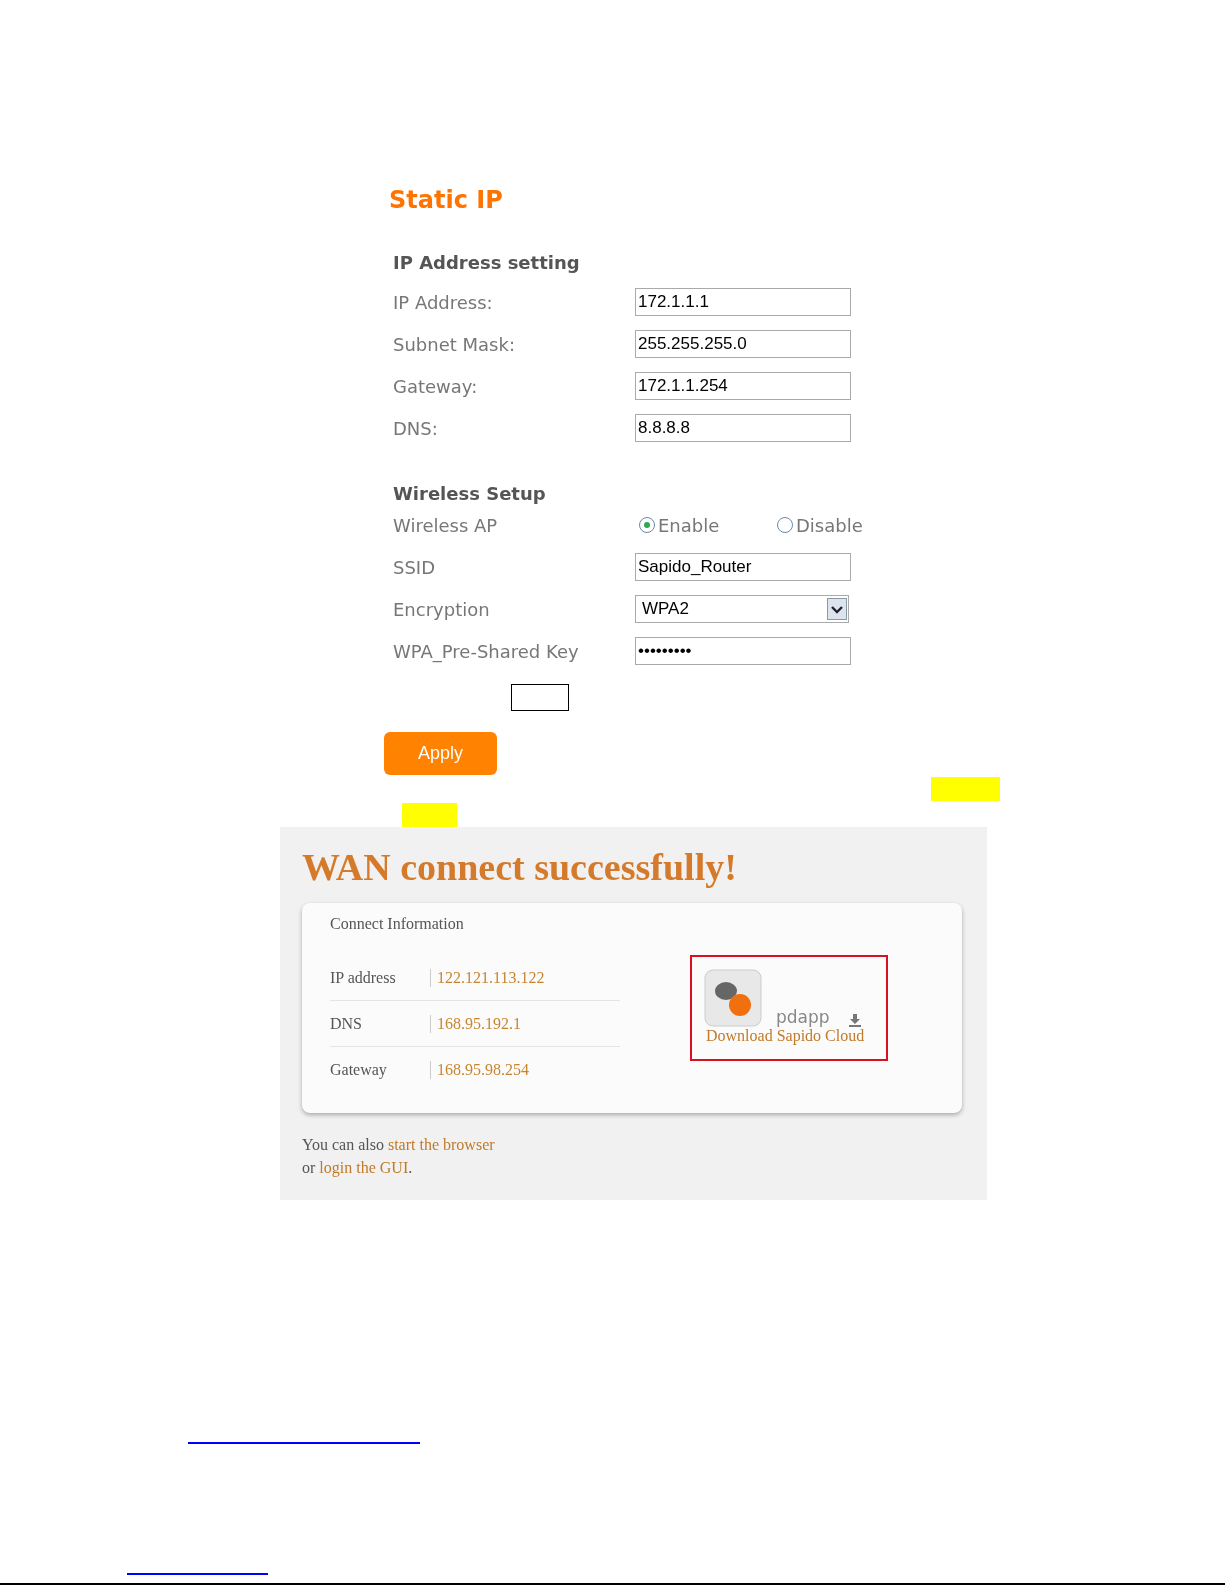  I want to click on input-field: 8.8.8.8, so click(743, 428).